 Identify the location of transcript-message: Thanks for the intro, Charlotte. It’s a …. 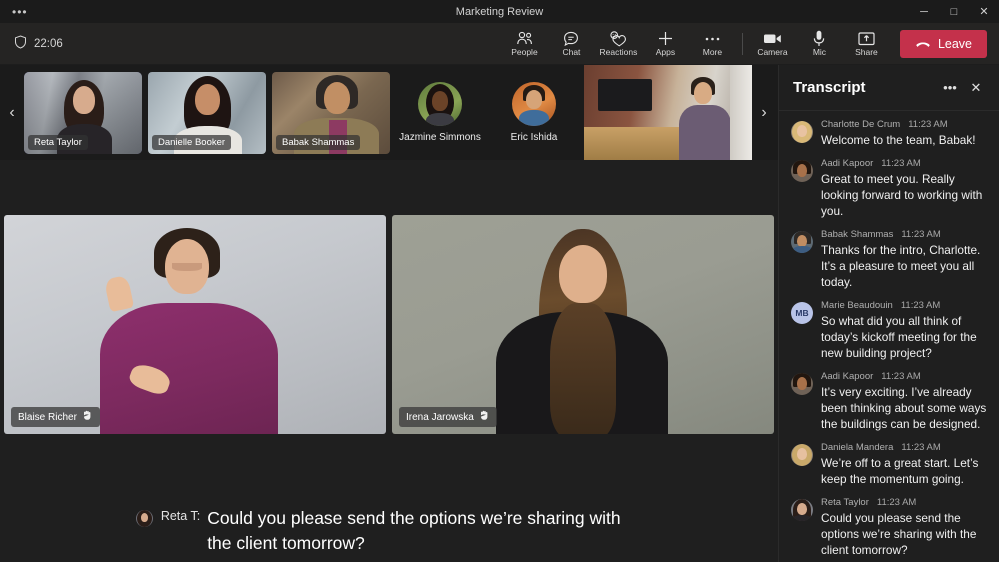
(901, 266).